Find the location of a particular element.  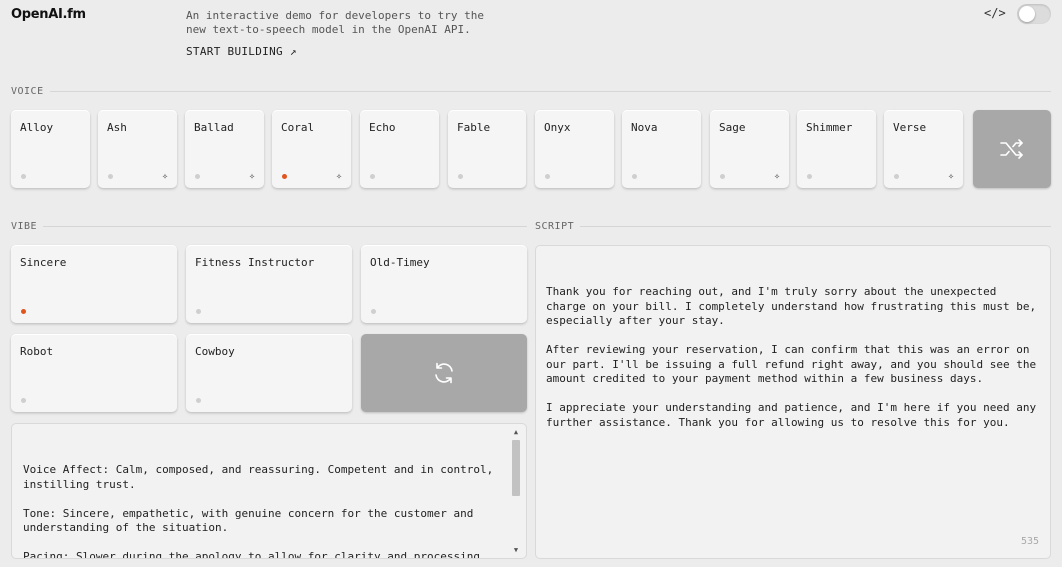

code-icon: </> is located at coordinates (995, 13).